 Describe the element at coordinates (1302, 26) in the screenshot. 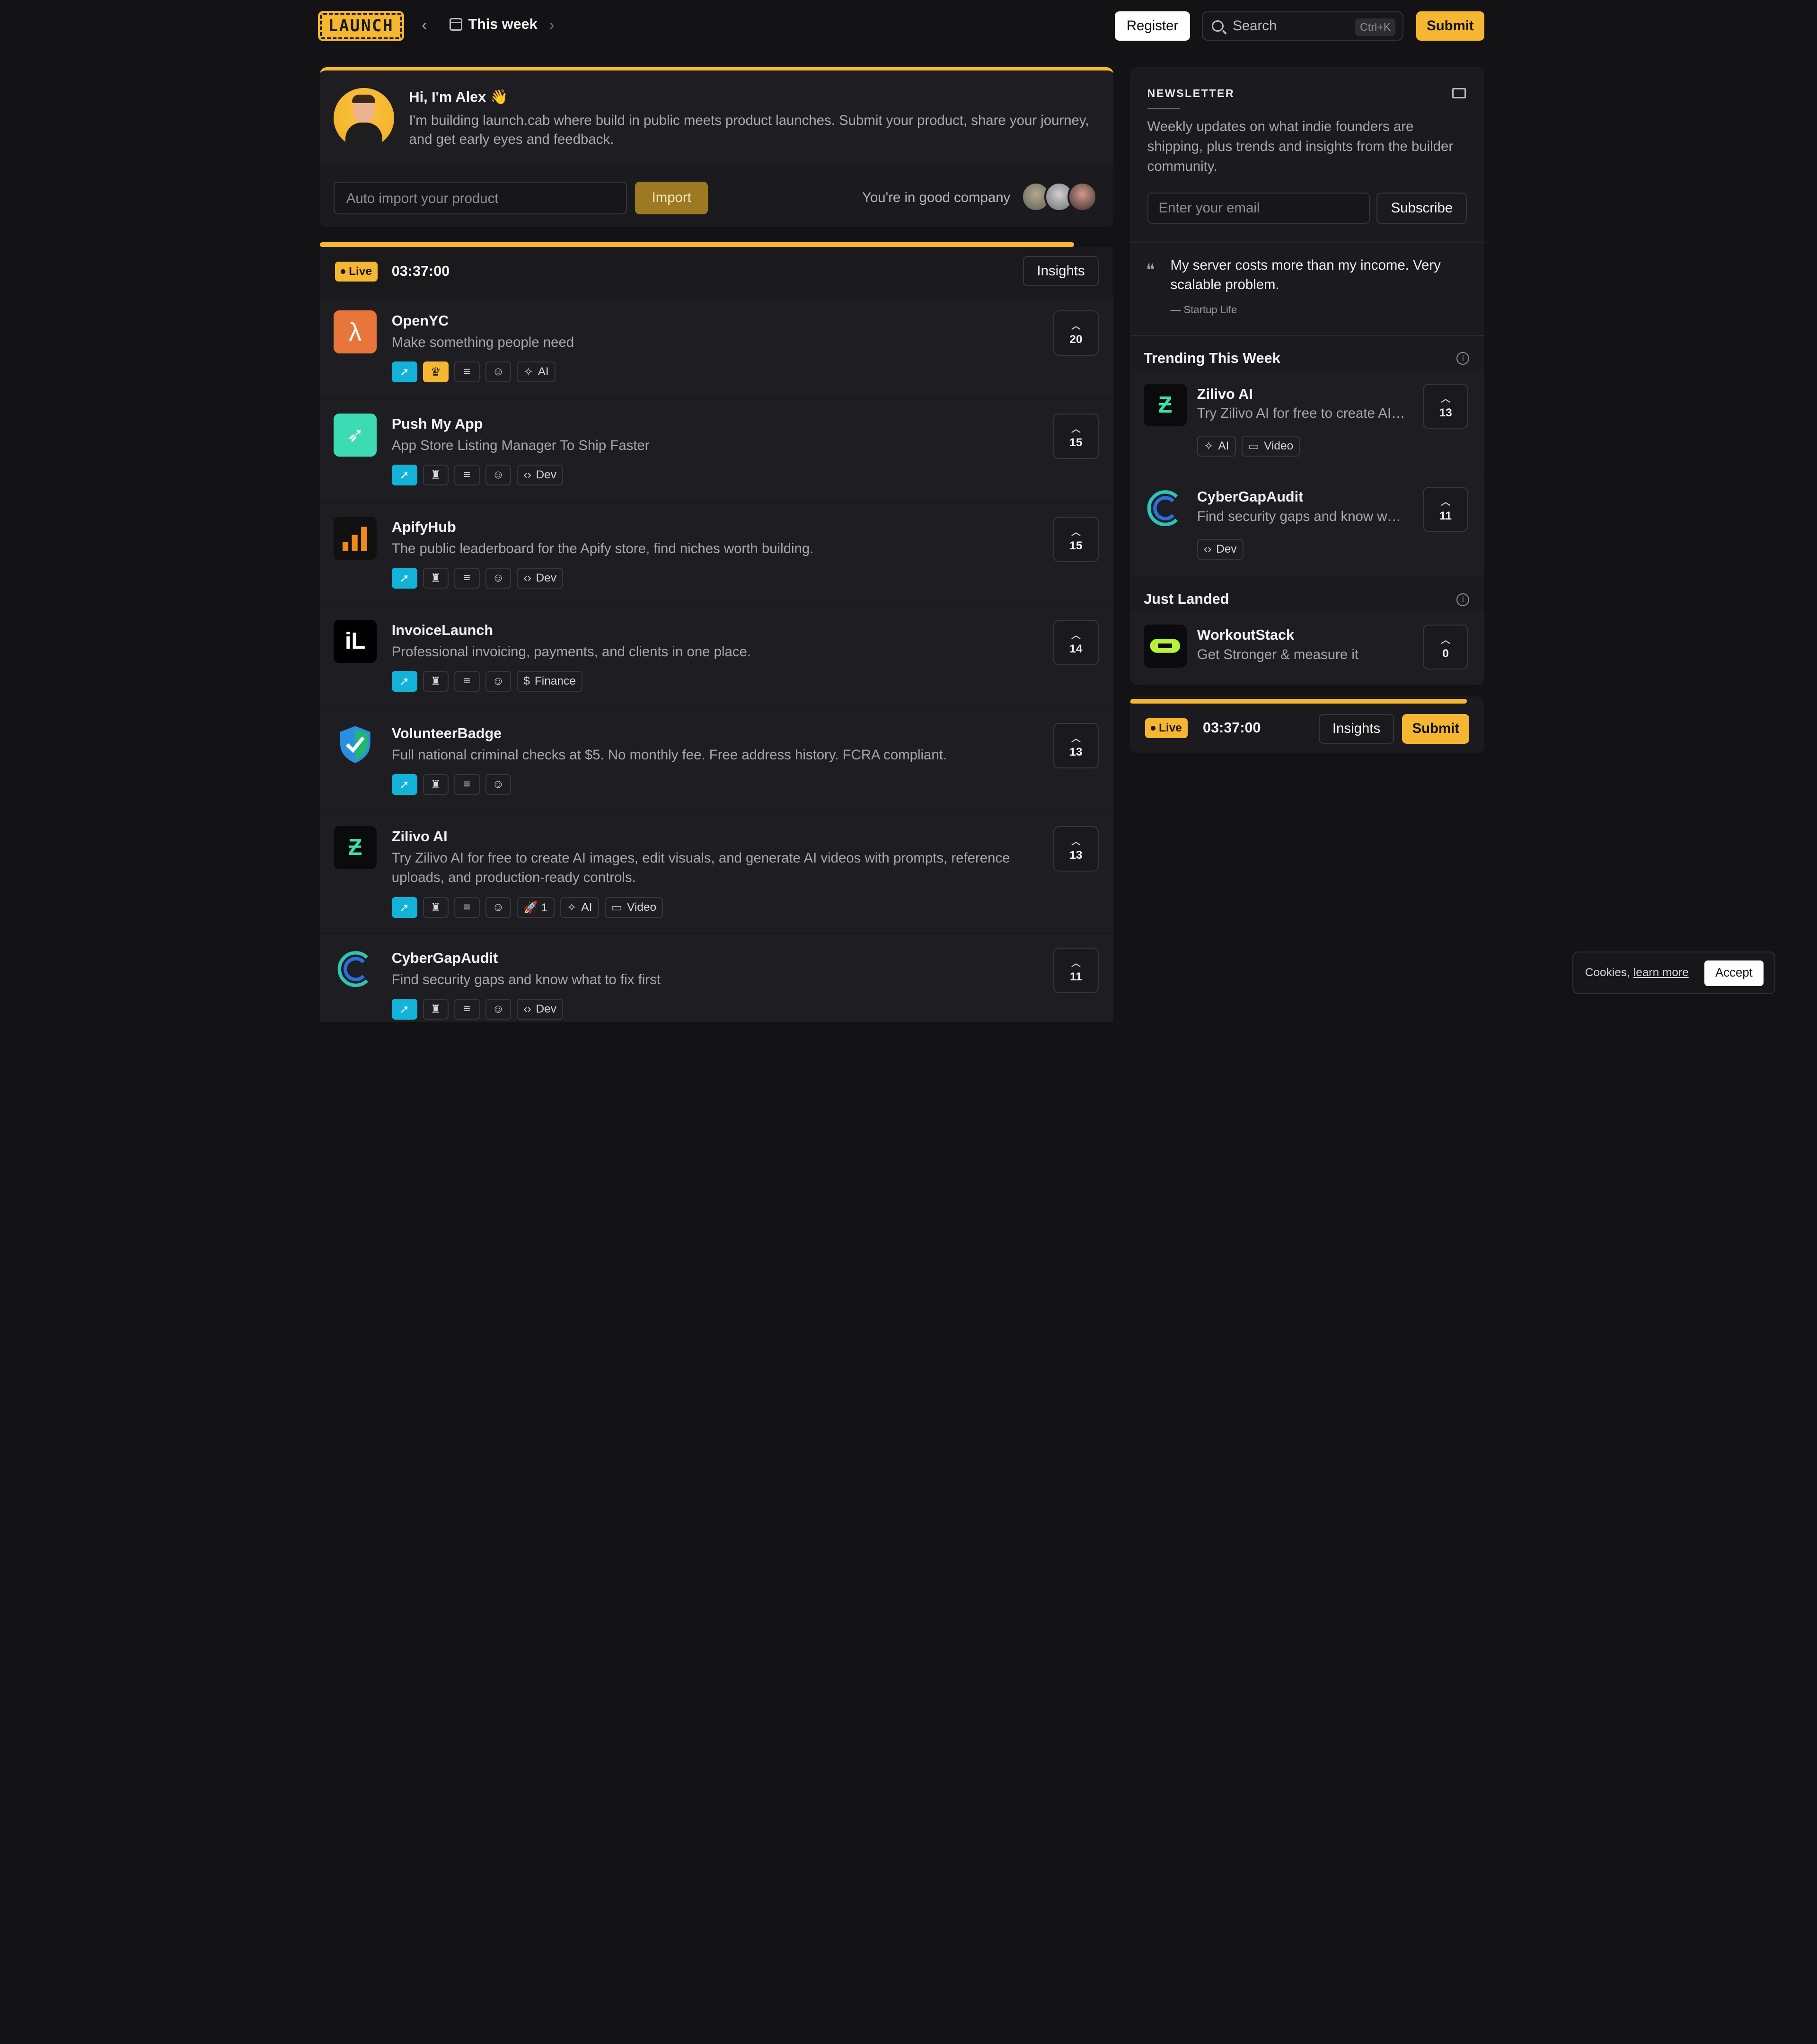

I see `search-input: Search Ctrl+K` at that location.